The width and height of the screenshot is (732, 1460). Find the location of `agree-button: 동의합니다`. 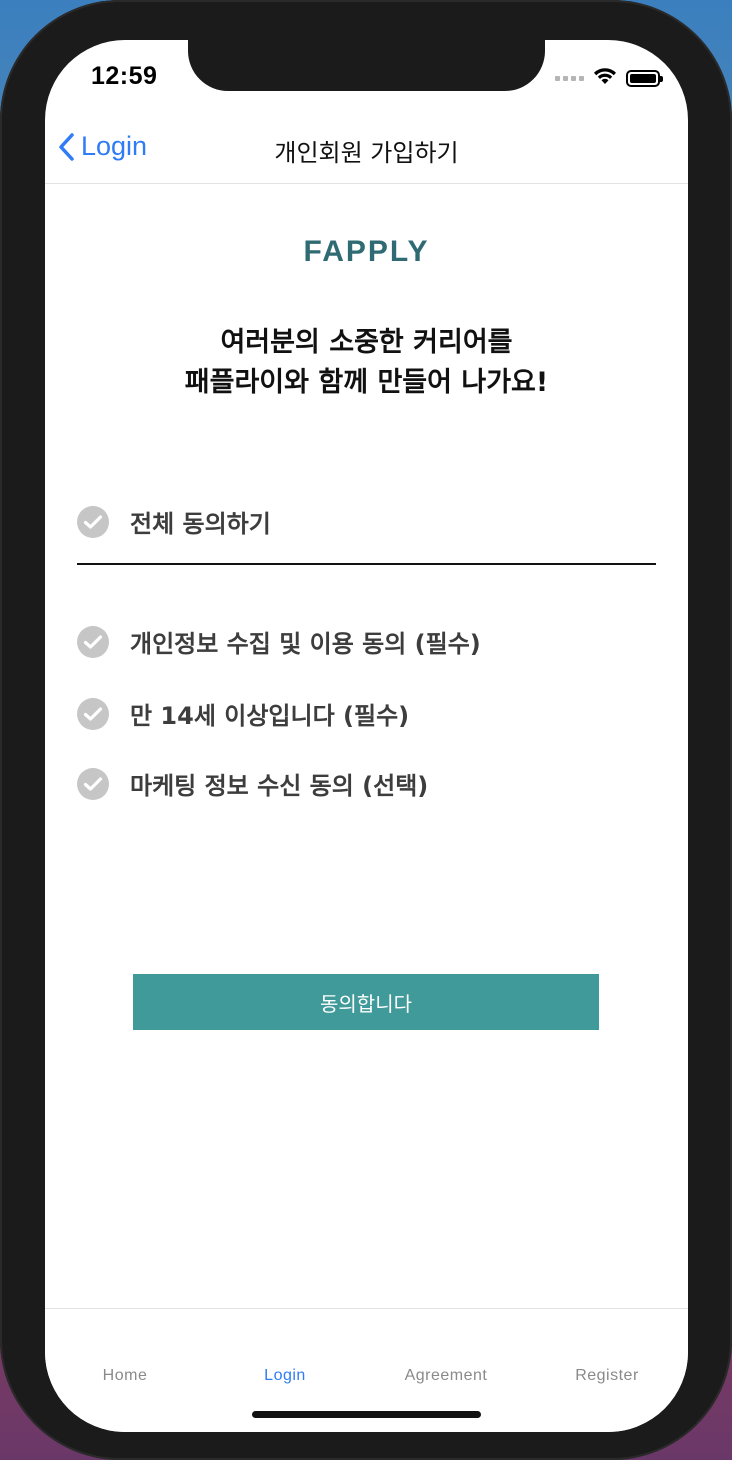

agree-button: 동의합니다 is located at coordinates (366, 1002).